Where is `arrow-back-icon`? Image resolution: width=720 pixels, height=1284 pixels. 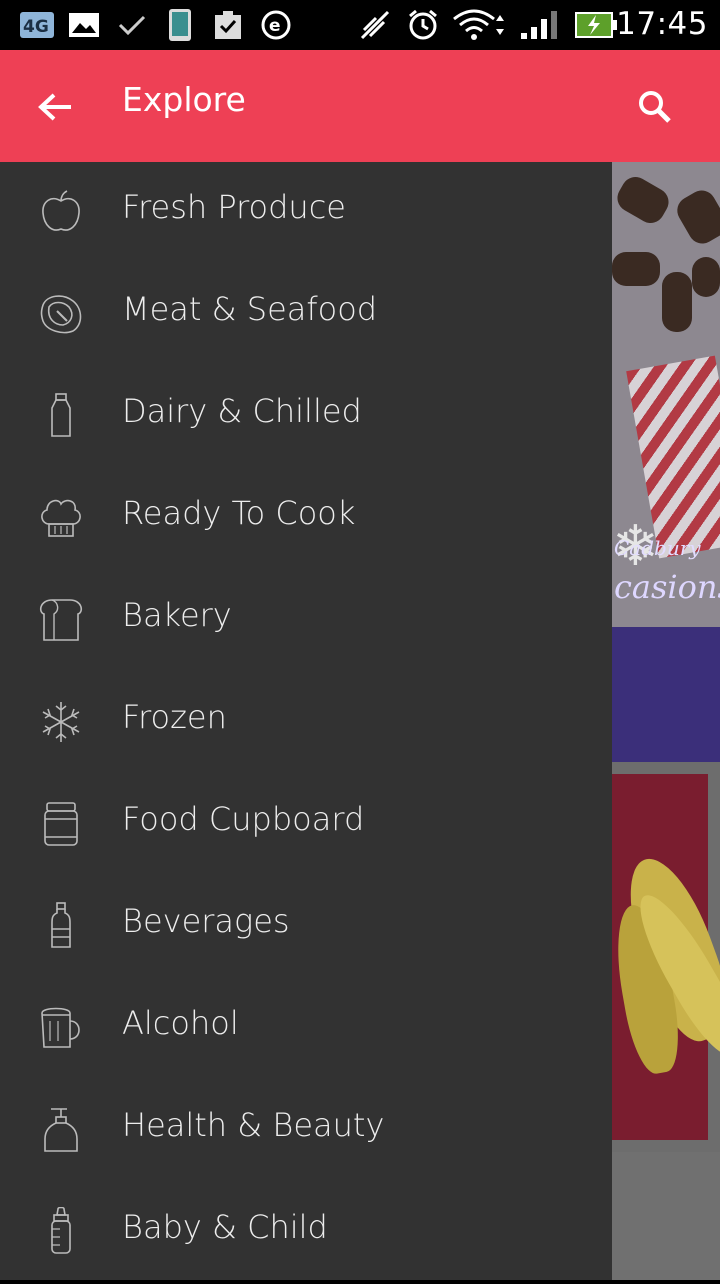
arrow-back-icon is located at coordinates (54, 107).